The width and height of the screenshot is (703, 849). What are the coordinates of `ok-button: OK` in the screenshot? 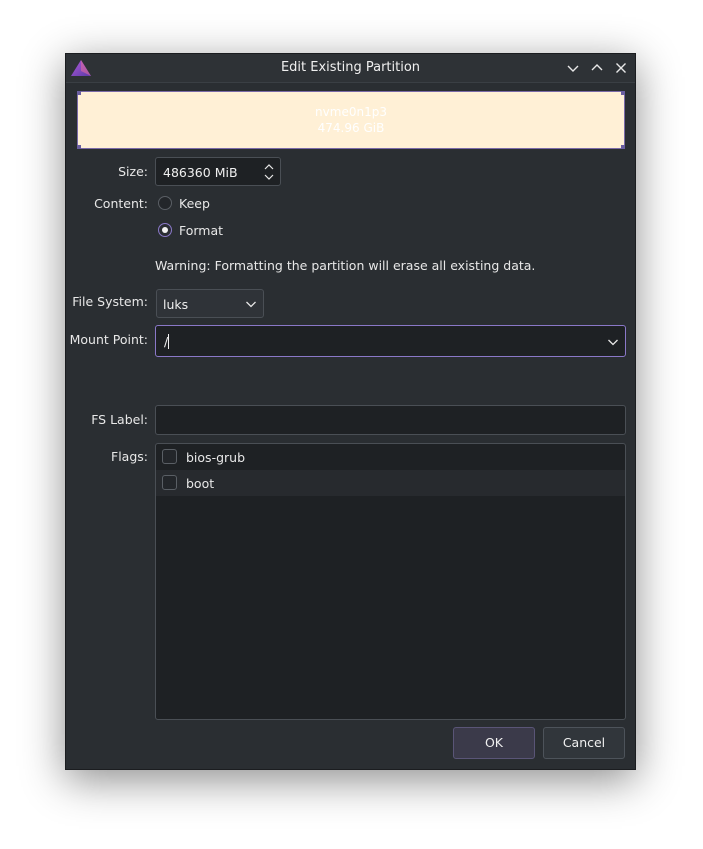 It's located at (494, 743).